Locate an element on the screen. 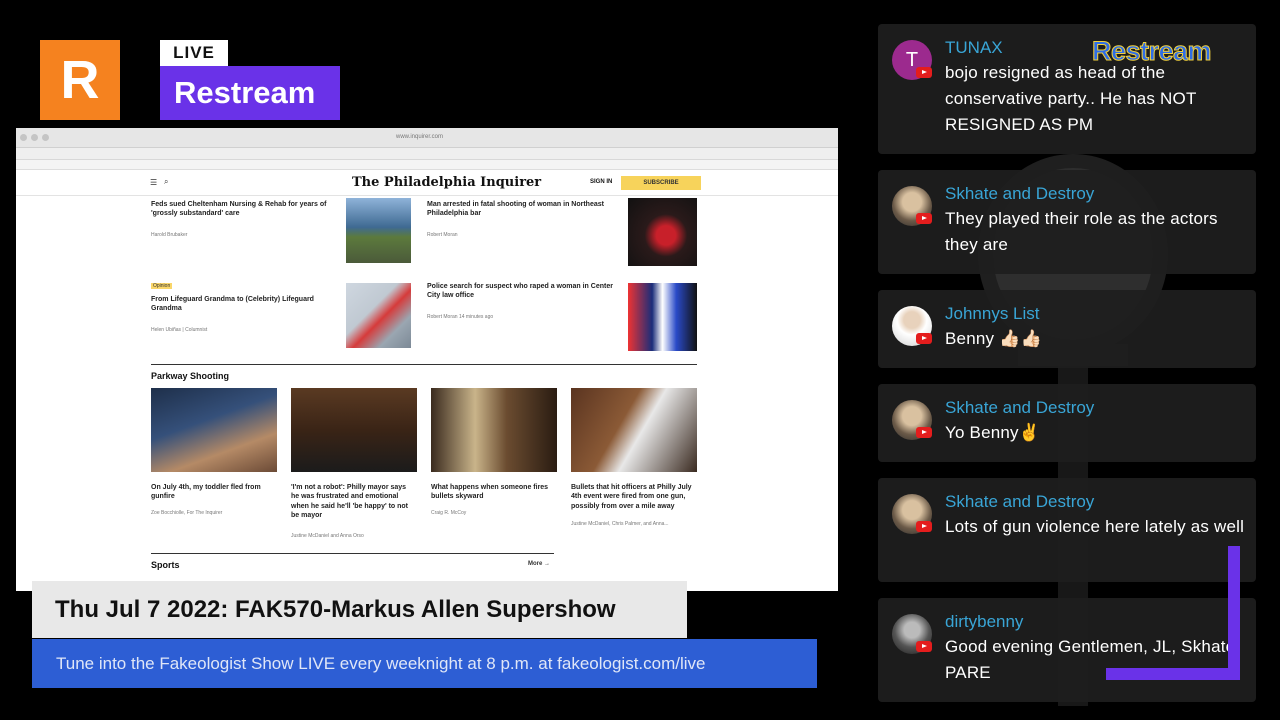  section-title: Sports is located at coordinates (165, 565).